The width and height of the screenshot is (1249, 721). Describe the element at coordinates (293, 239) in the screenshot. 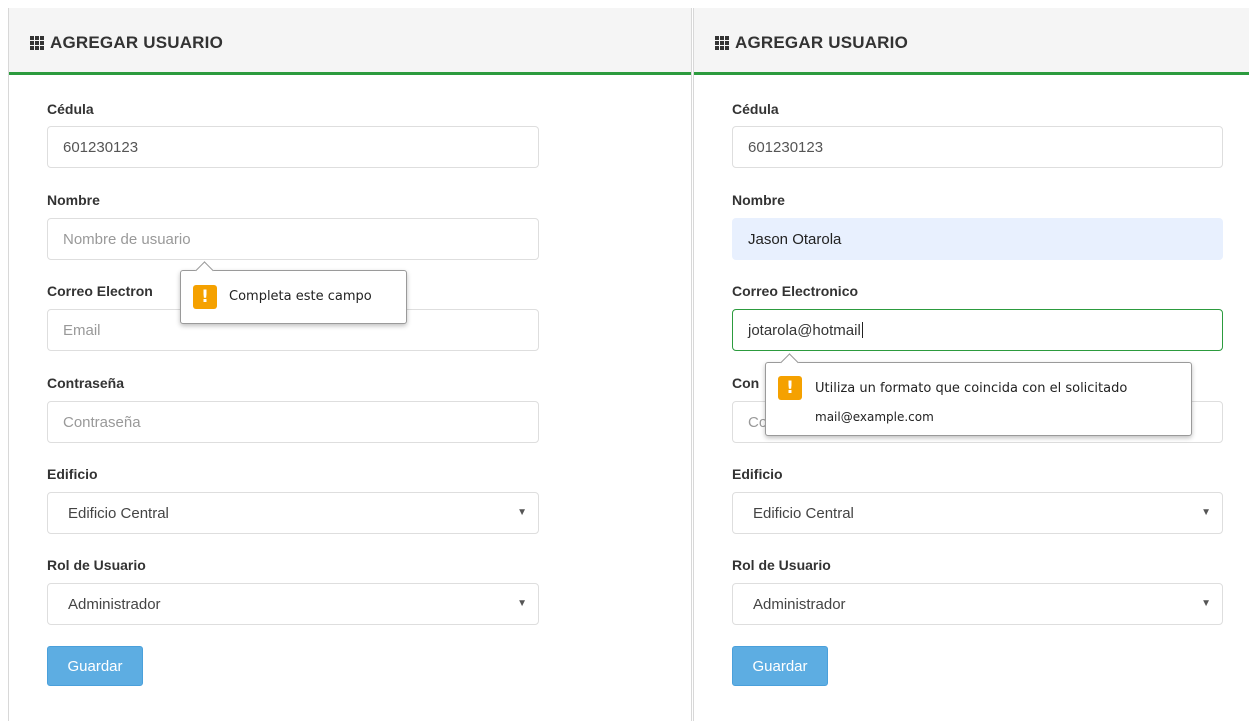

I see `nombre-input: Nombre de usuario` at that location.